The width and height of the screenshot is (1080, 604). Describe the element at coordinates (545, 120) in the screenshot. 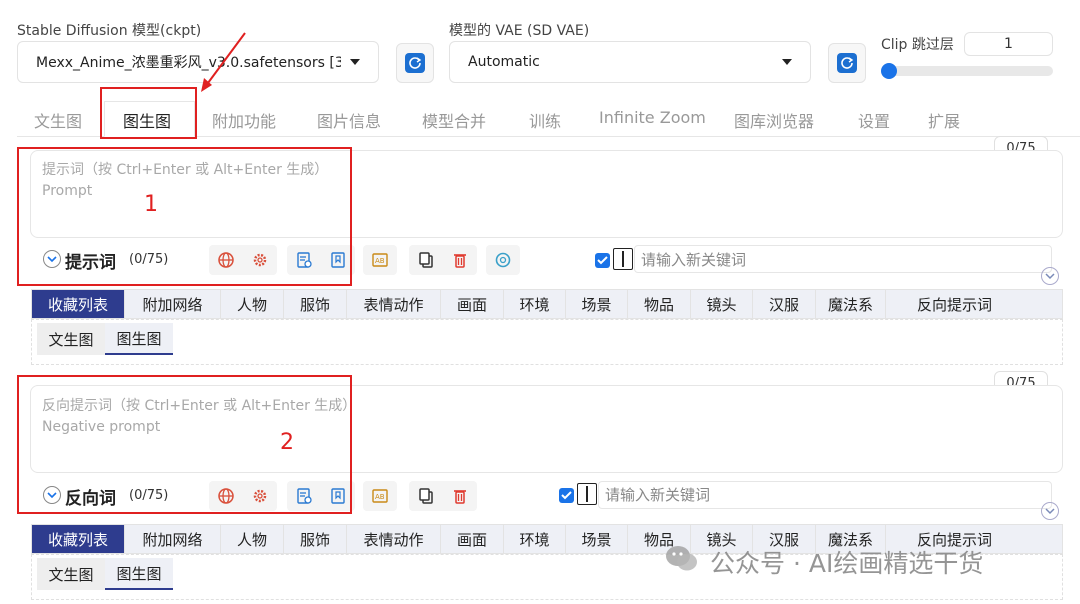

I see `tab-train: 训练` at that location.